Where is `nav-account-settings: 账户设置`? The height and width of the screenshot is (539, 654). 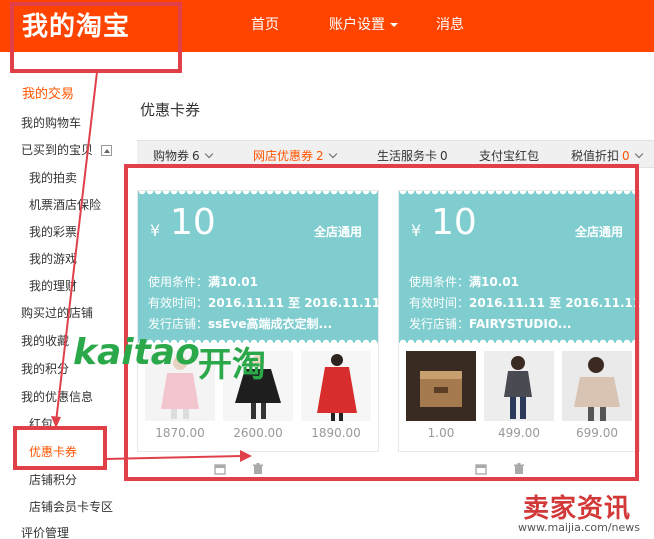
nav-account-settings: 账户设置 is located at coordinates (363, 24).